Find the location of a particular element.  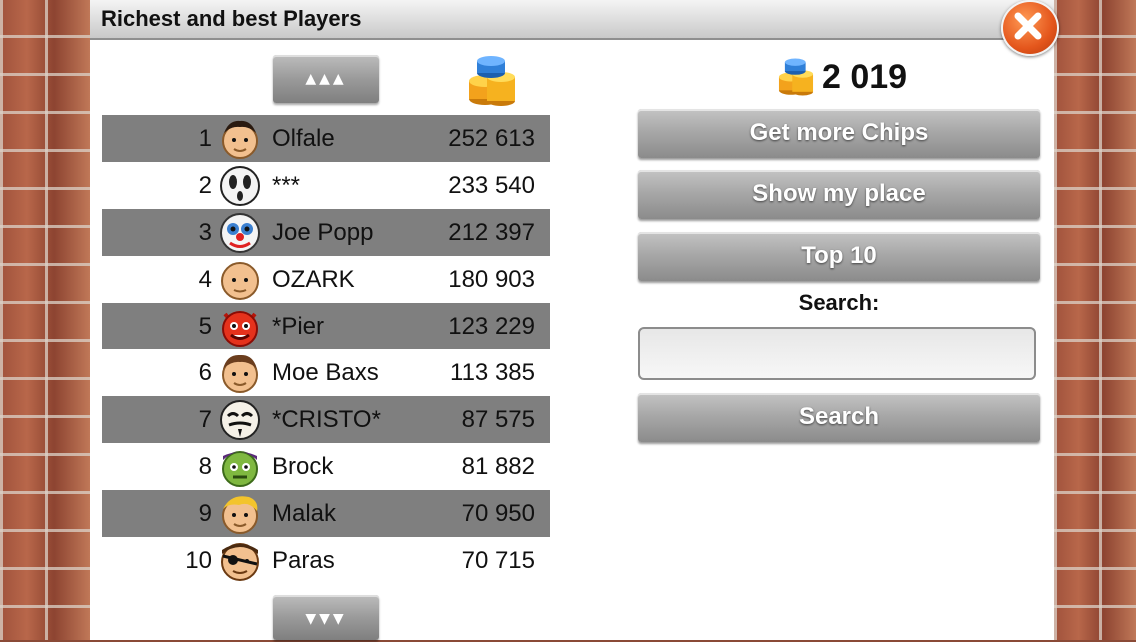

close-button is located at coordinates (1030, 28).